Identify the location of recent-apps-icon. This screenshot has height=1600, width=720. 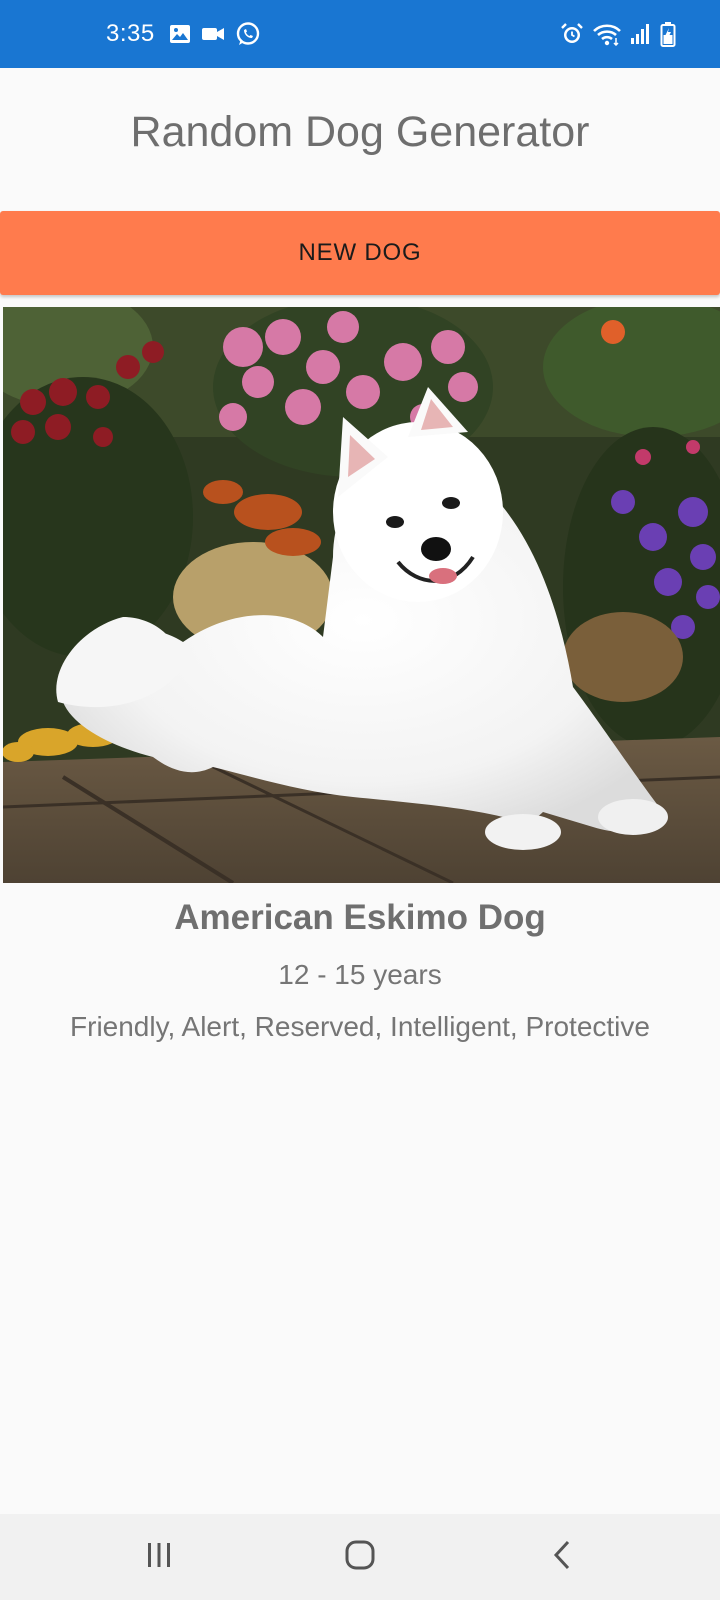
(159, 1557).